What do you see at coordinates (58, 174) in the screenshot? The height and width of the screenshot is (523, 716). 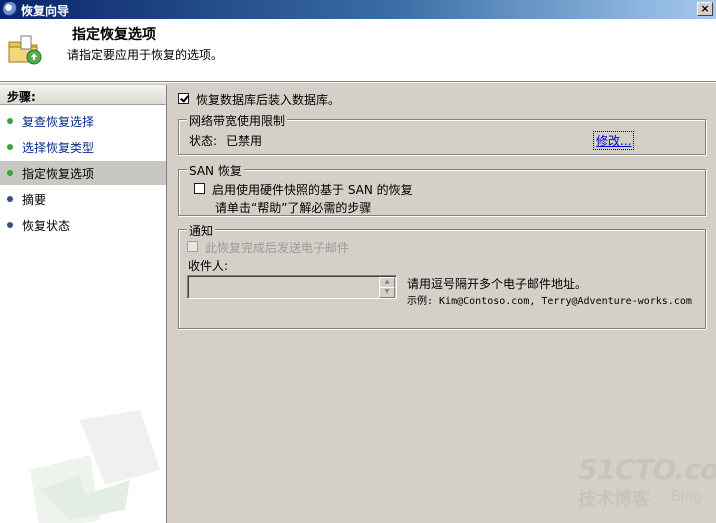 I see `step-label: 指定恢复选项` at bounding box center [58, 174].